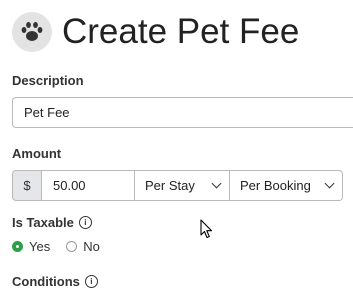 The image size is (353, 295). I want to click on paw-icon, so click(32, 32).